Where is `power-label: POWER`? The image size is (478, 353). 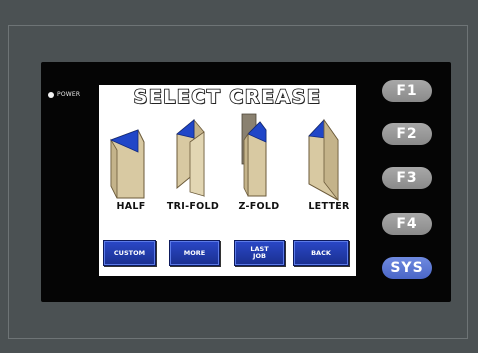 power-label: POWER is located at coordinates (69, 94).